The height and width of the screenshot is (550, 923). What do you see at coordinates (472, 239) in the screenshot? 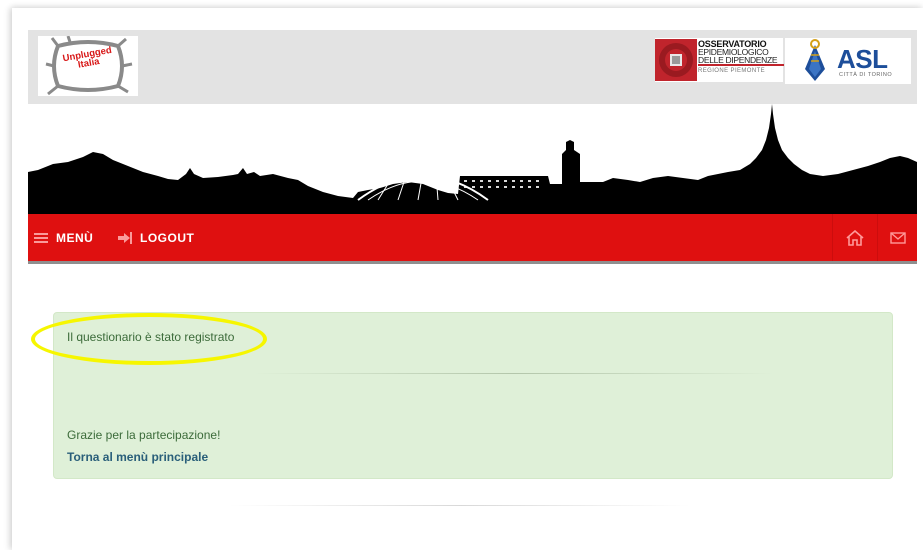
I see `main-navbar: MENÙ LOGOUT` at bounding box center [472, 239].